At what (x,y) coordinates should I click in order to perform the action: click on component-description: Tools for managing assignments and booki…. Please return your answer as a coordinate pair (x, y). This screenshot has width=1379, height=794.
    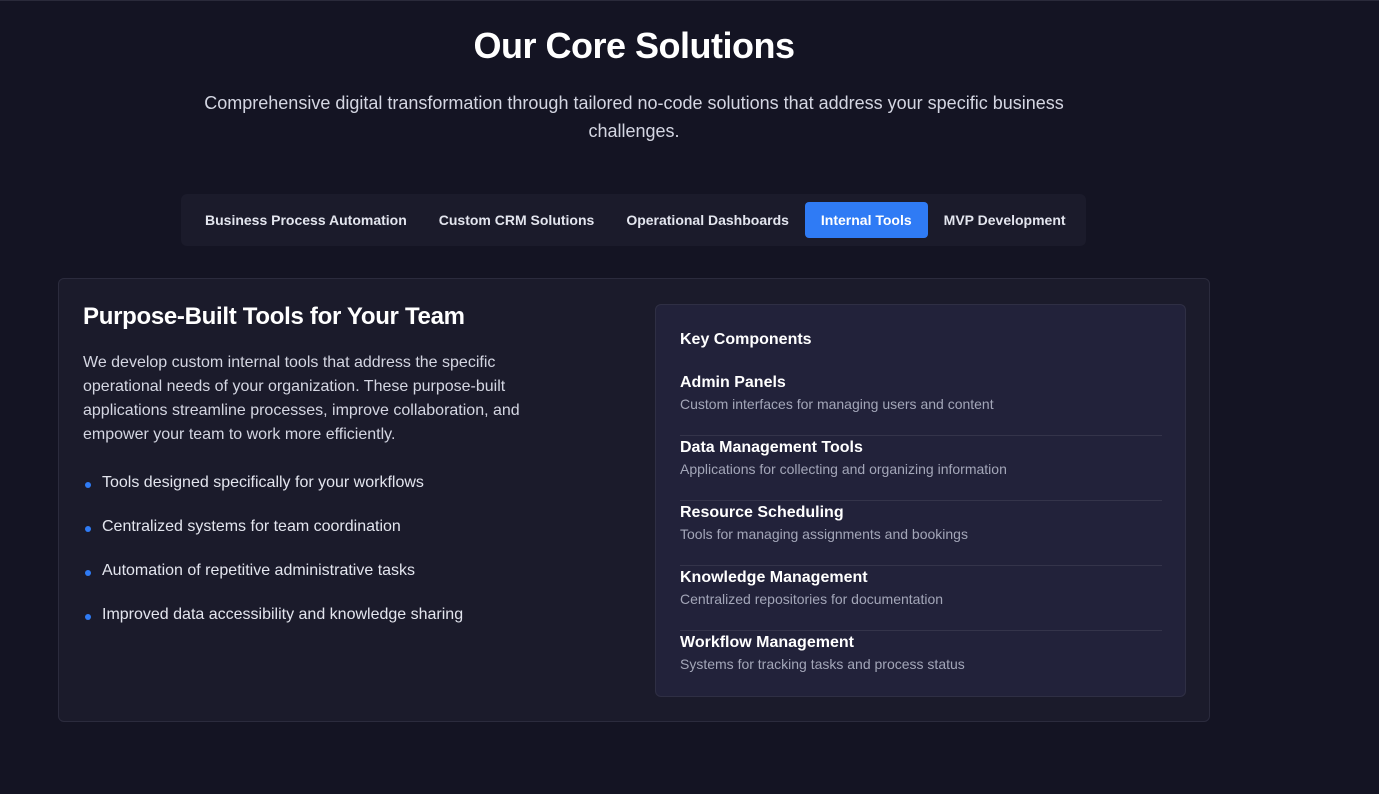
    Looking at the image, I should click on (824, 534).